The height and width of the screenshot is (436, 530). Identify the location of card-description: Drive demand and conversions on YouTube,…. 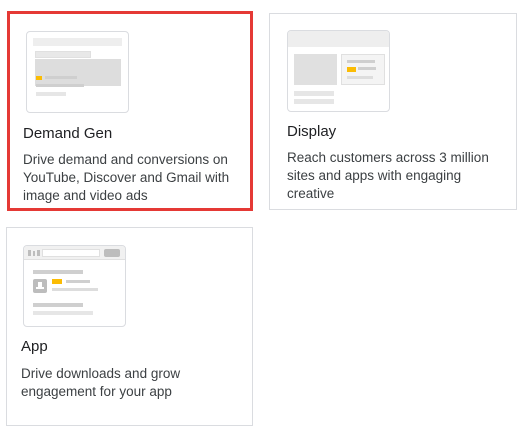
(126, 177).